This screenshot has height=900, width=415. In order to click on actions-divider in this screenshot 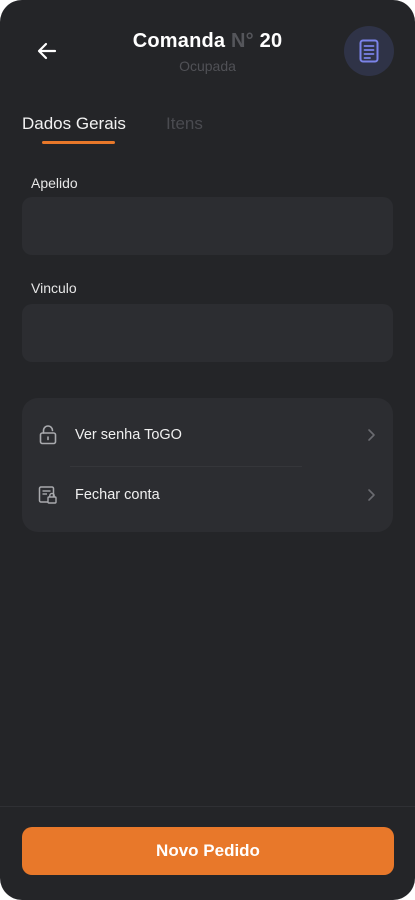, I will do `click(186, 466)`.